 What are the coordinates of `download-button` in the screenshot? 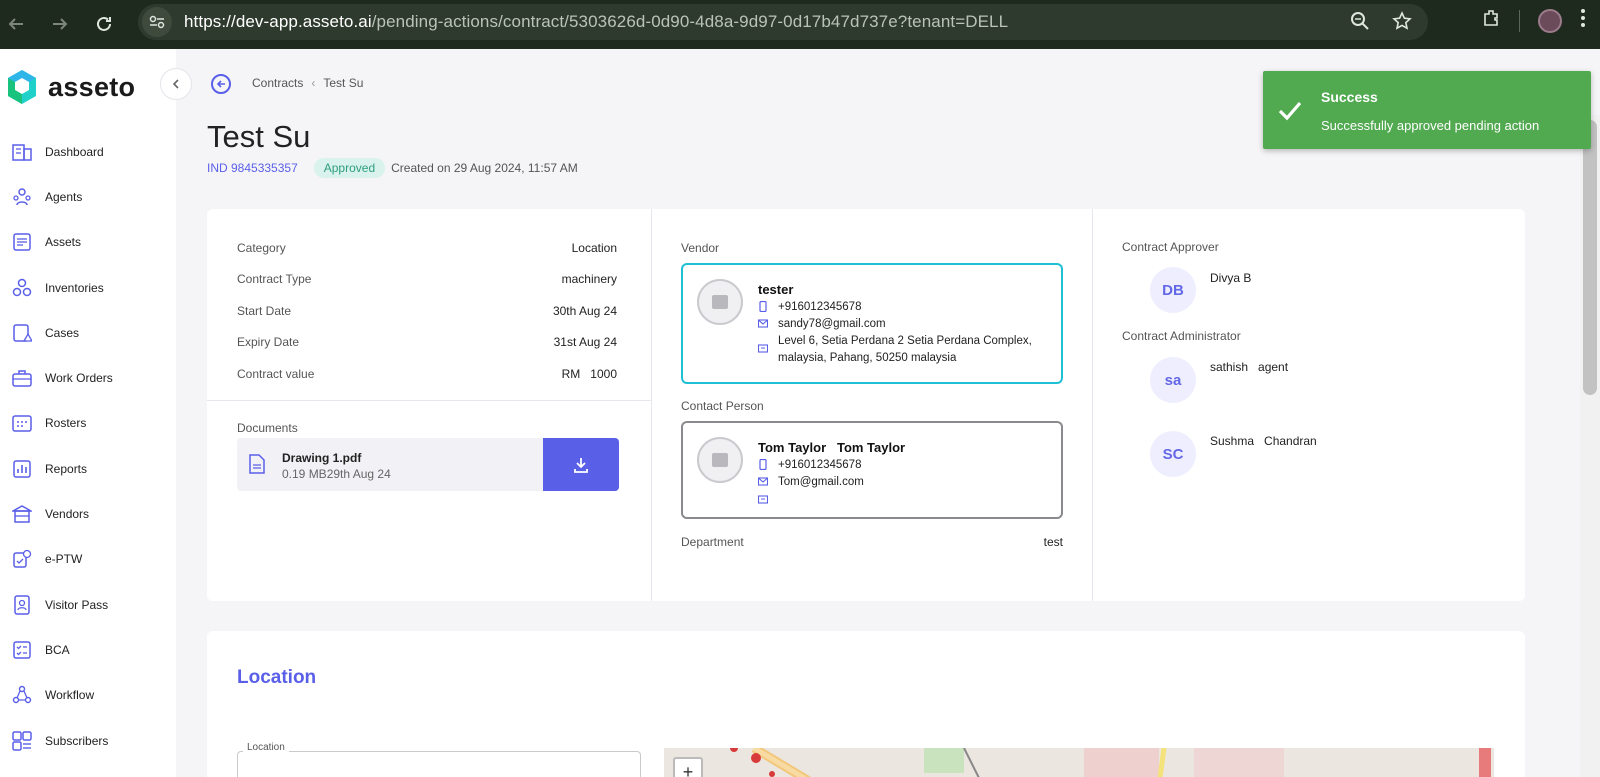 It's located at (581, 464).